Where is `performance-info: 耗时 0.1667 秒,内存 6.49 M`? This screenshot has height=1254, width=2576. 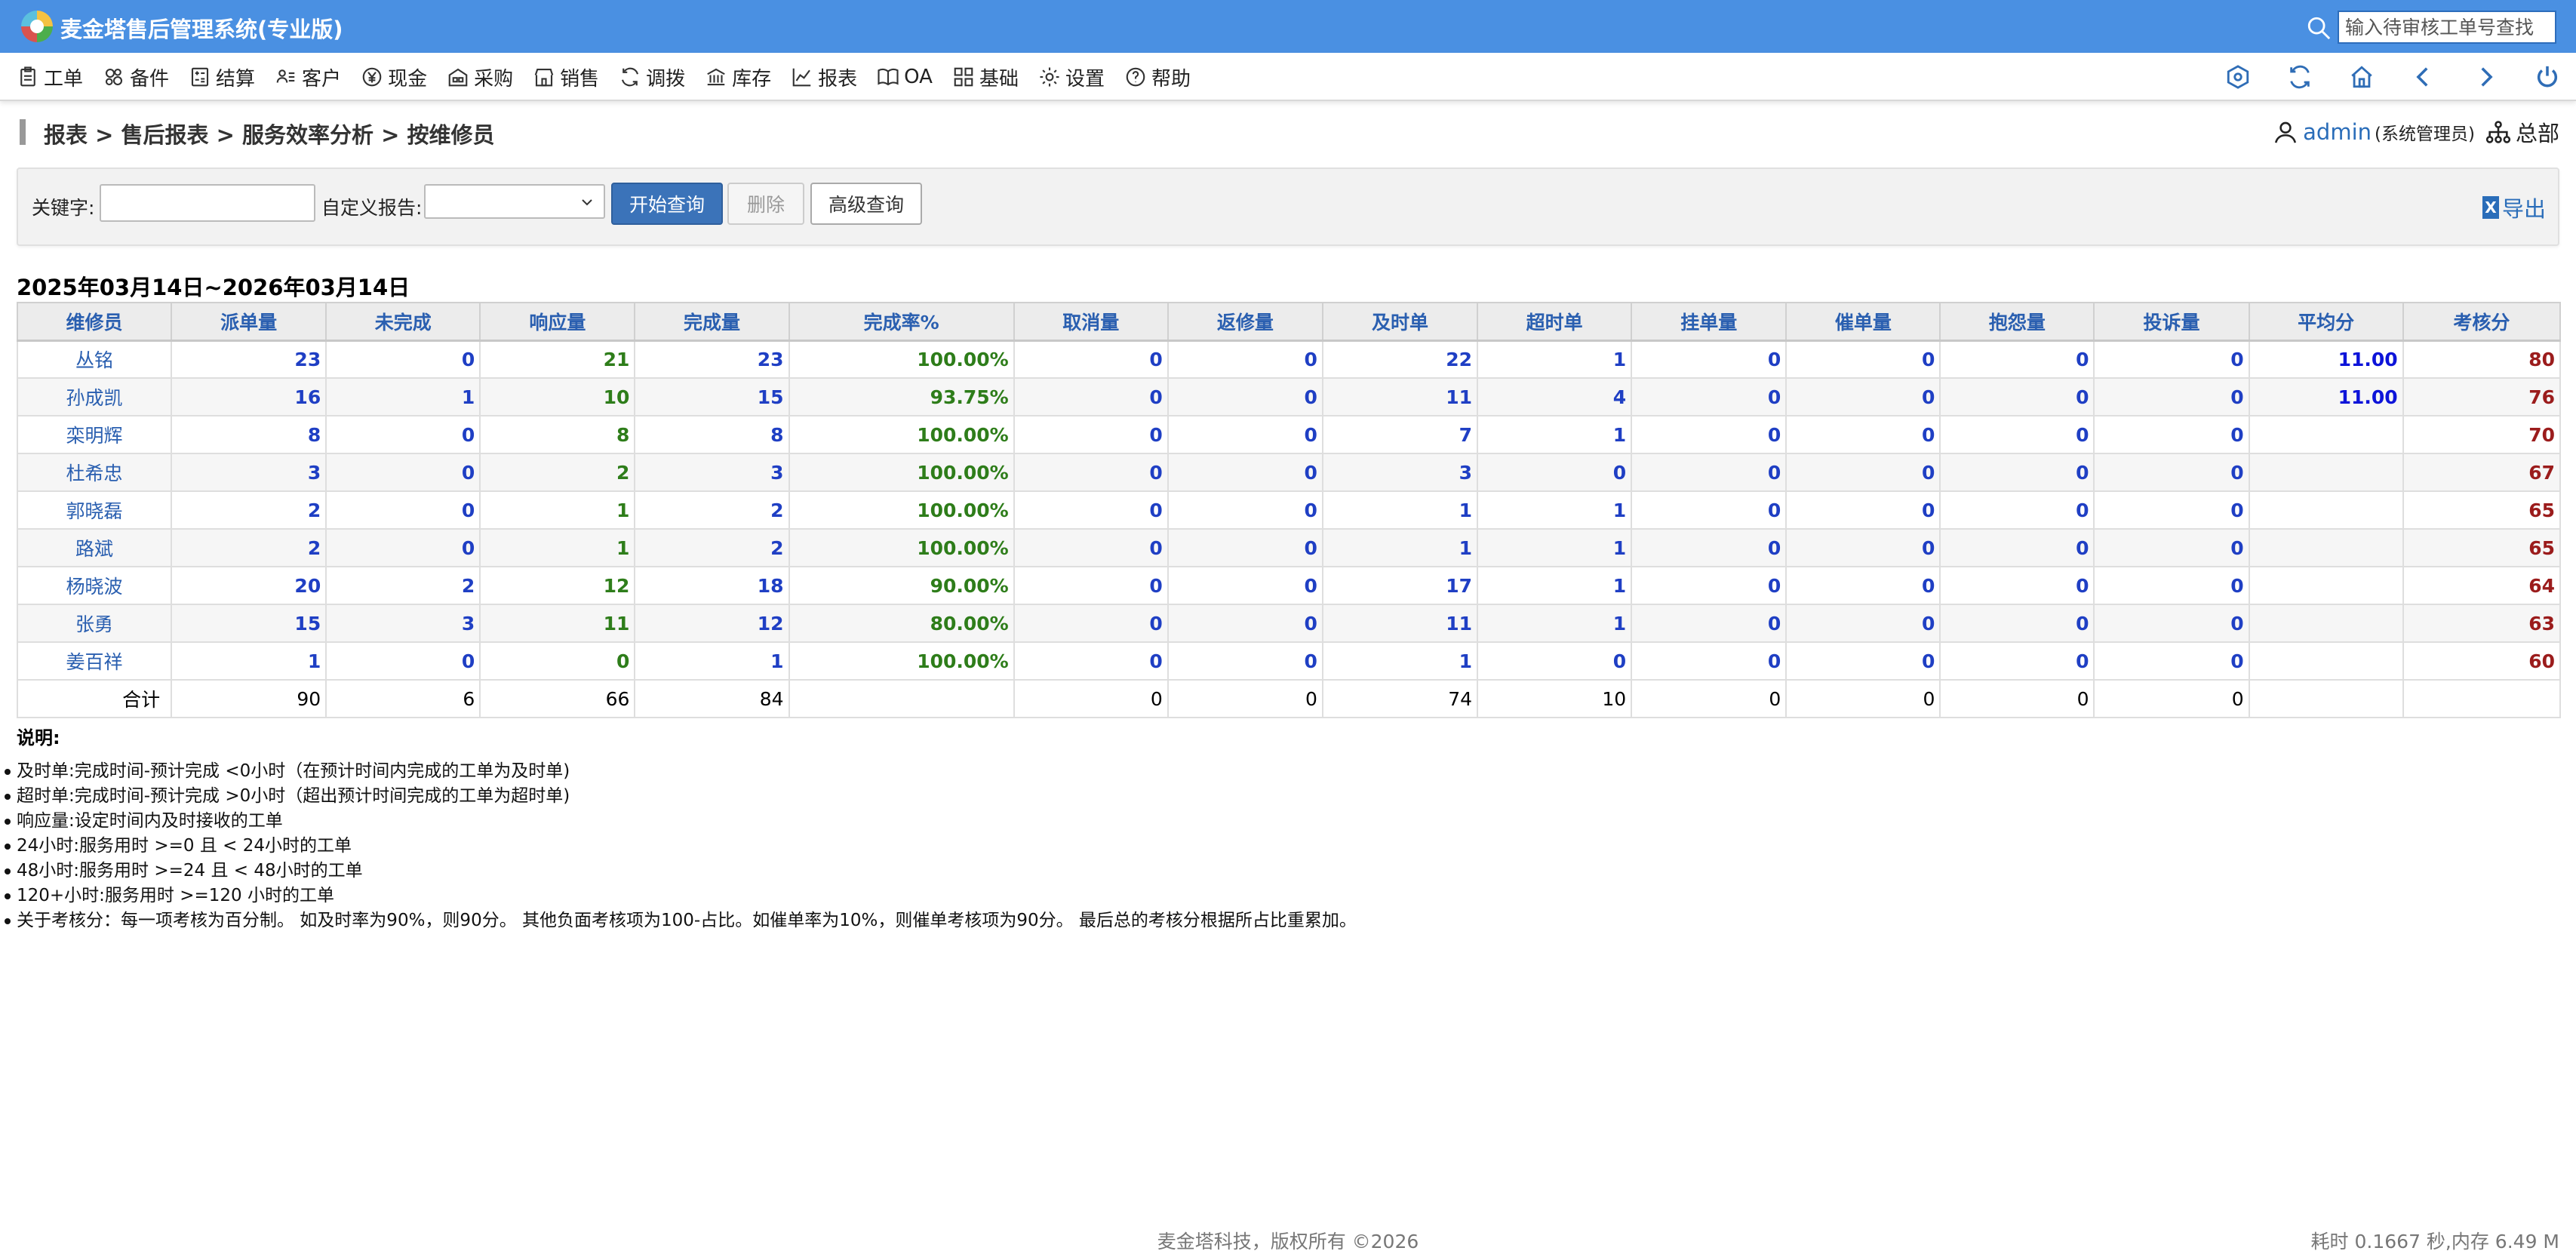 performance-info: 耗时 0.1667 秒,内存 6.49 M is located at coordinates (2434, 1241).